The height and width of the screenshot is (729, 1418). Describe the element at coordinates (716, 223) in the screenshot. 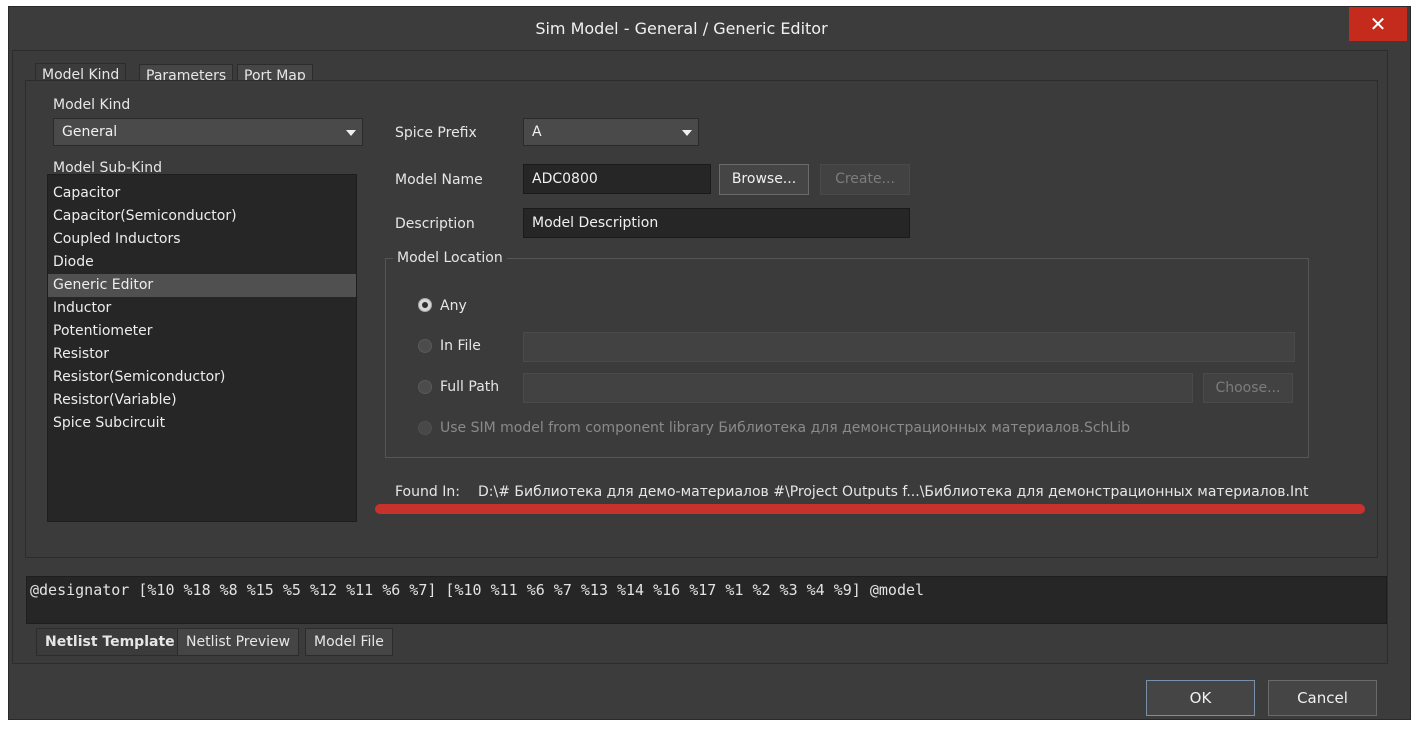

I see `description-input: Model Description` at that location.